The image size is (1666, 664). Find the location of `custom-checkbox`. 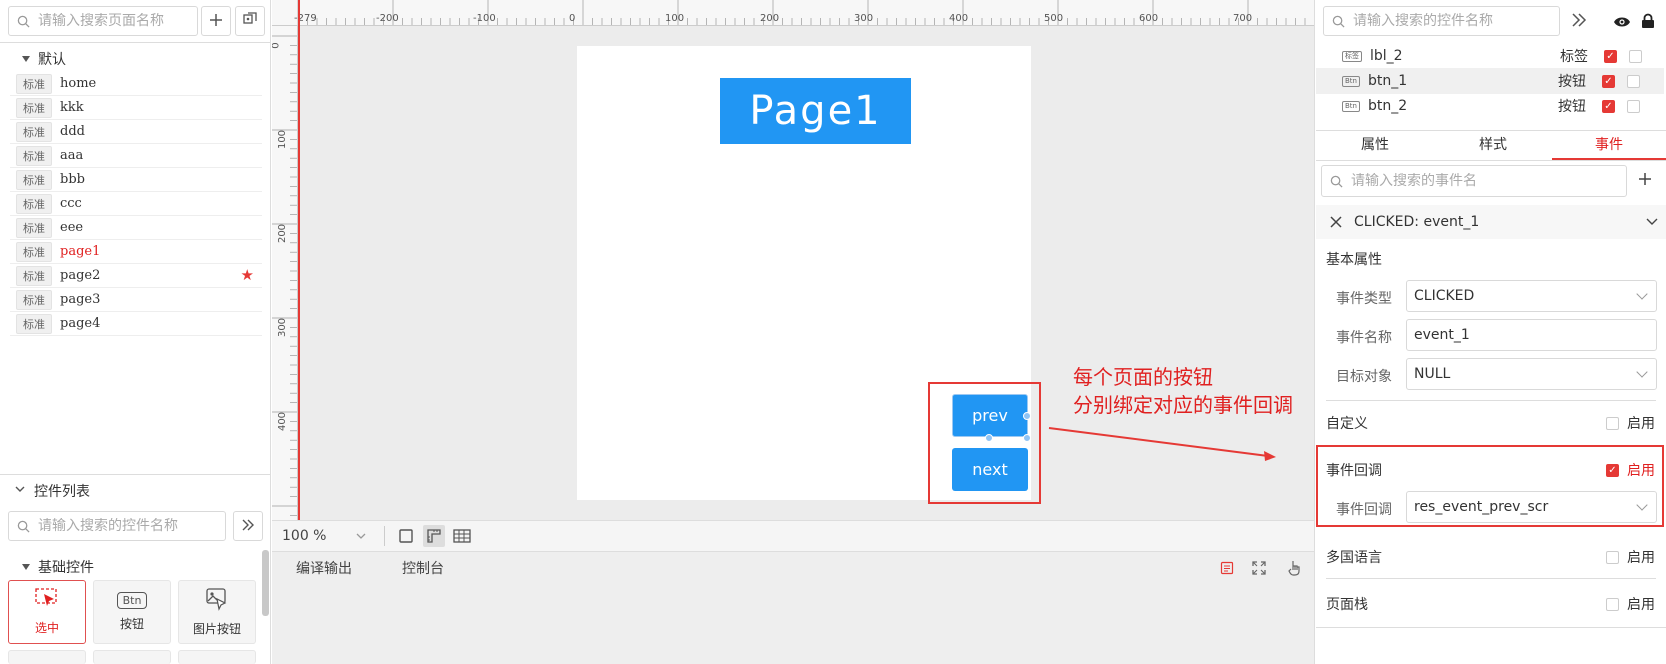

custom-checkbox is located at coordinates (1612, 423).